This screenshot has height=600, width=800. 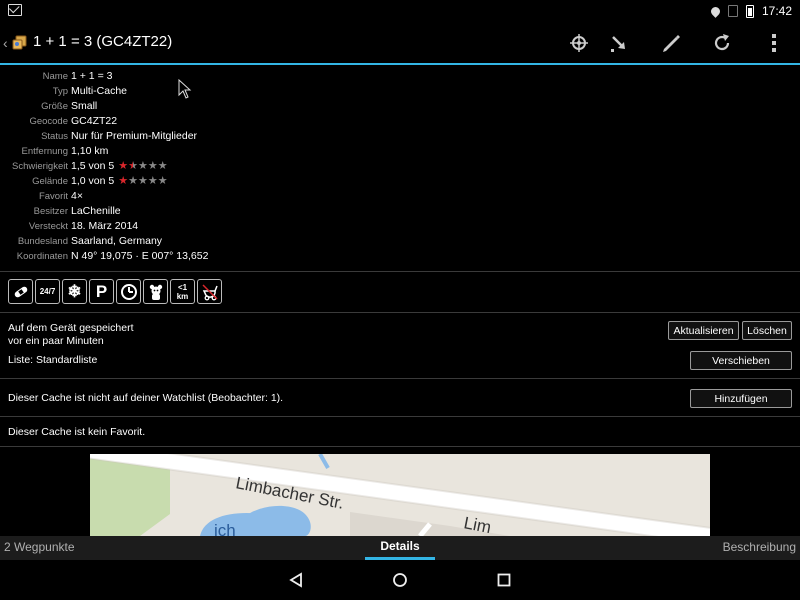 I want to click on compass-icon, so click(x=579, y=43).